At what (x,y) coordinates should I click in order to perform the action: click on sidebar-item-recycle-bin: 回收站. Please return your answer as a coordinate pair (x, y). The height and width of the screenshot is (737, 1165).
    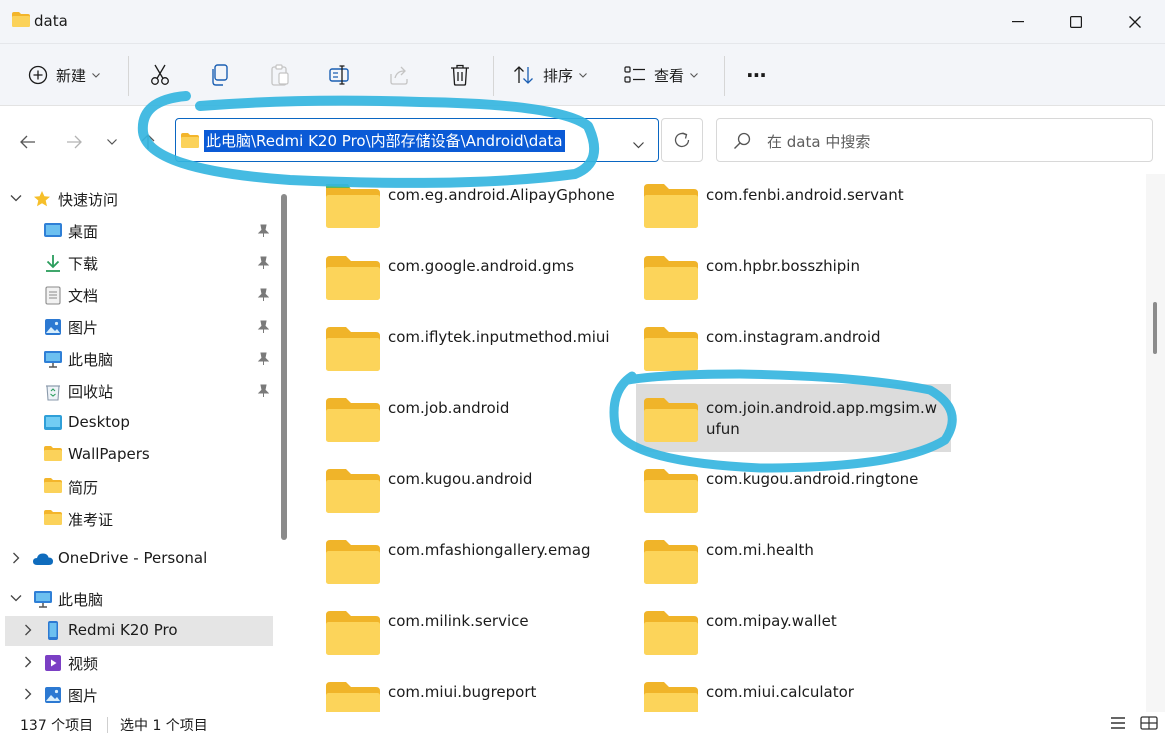
    Looking at the image, I should click on (140, 391).